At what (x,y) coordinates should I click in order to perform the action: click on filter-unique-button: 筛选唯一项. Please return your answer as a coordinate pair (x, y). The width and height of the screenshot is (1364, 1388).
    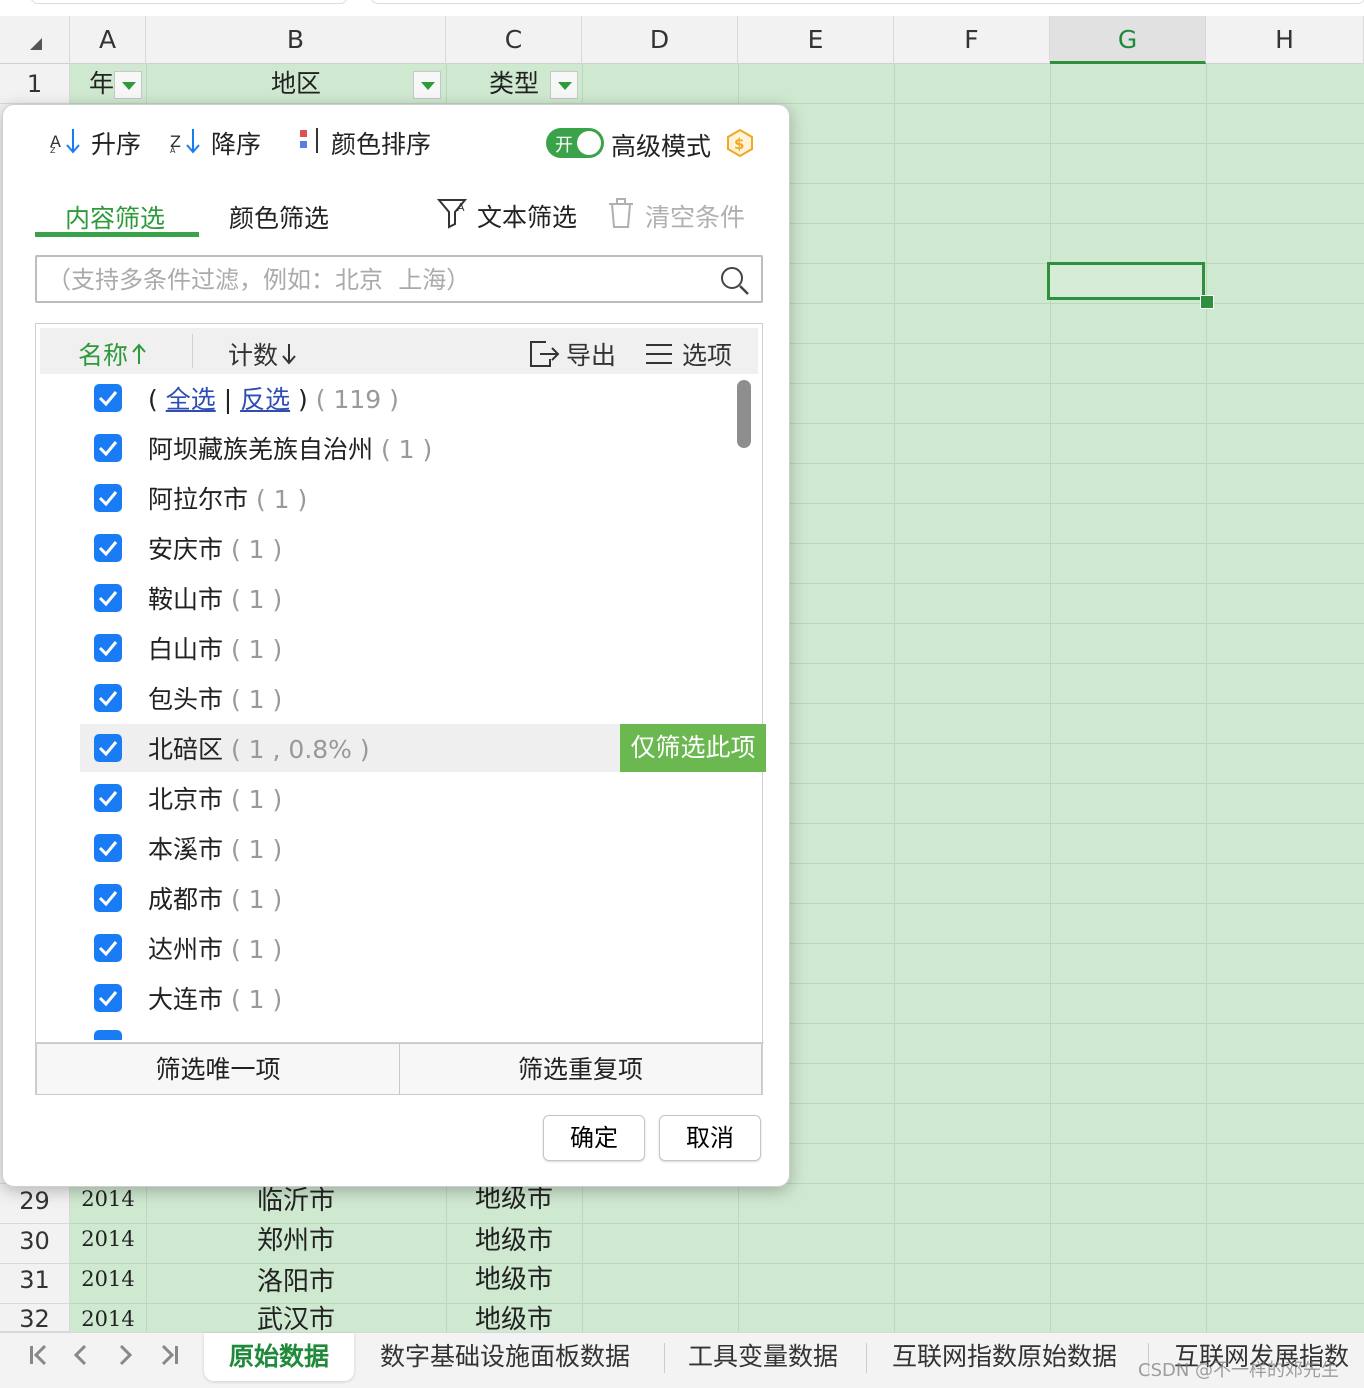
    Looking at the image, I should click on (218, 1069).